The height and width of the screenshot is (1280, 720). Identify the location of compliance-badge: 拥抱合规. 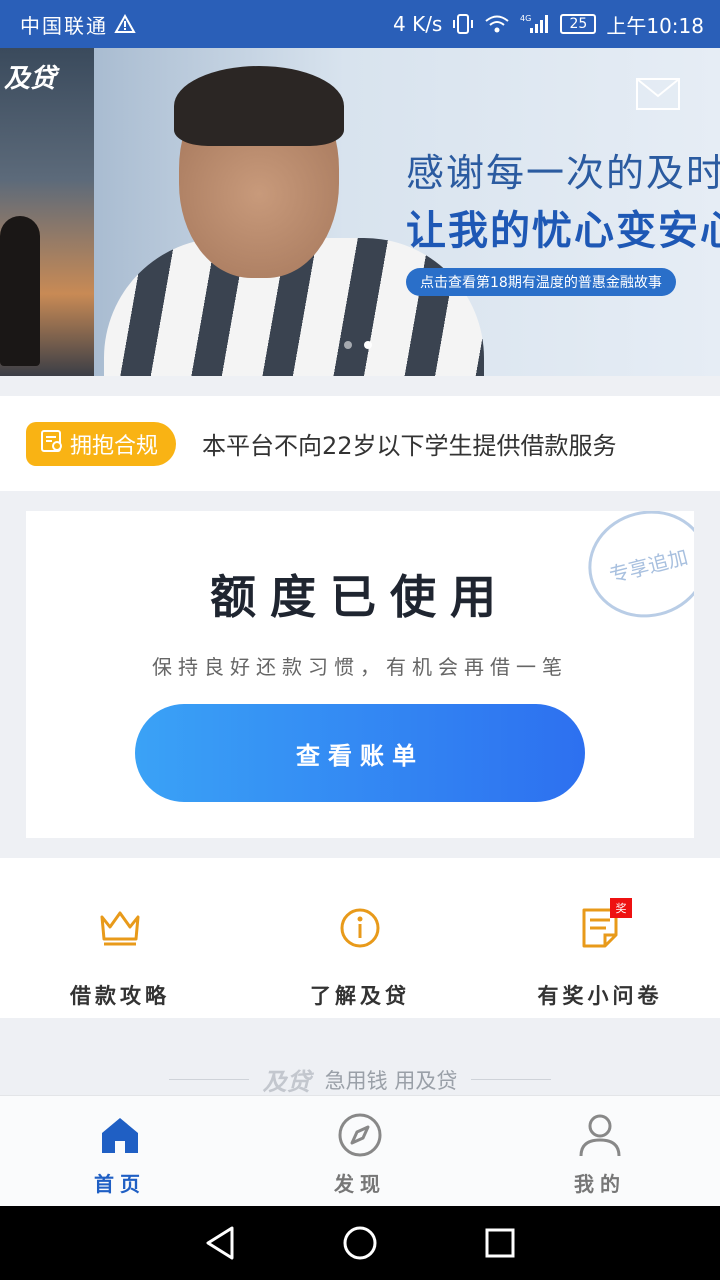
(101, 443).